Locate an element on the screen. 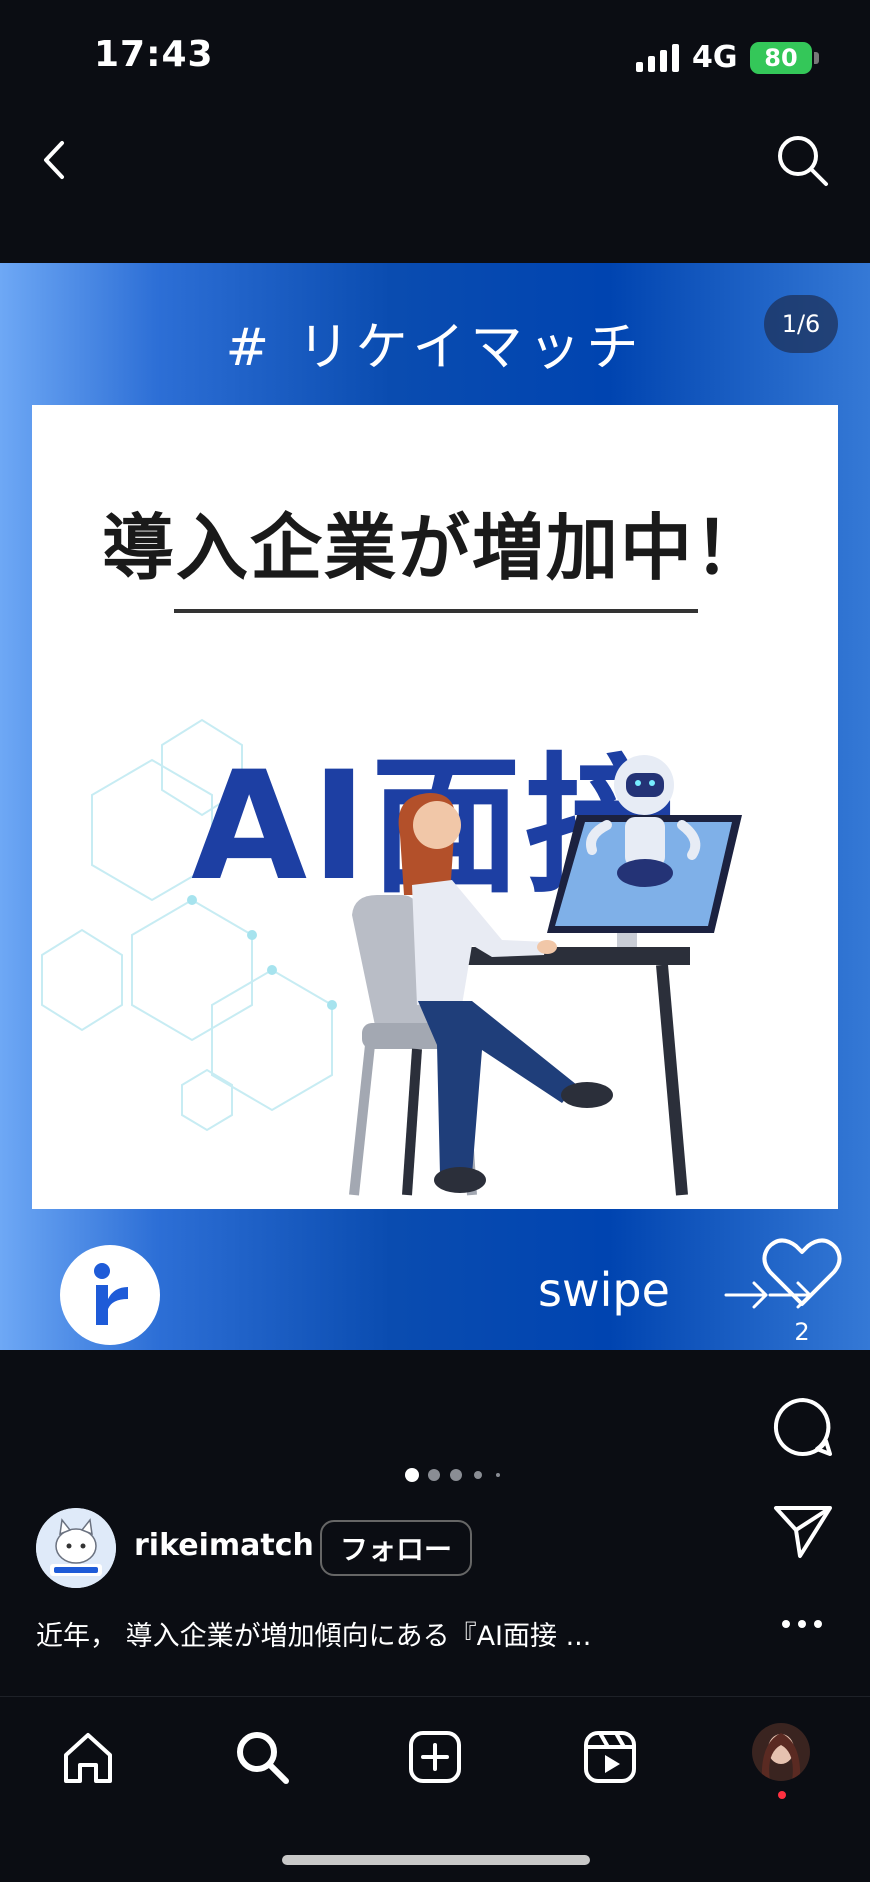 Image resolution: width=870 pixels, height=1882 pixels. comment-icon is located at coordinates (803, 1427).